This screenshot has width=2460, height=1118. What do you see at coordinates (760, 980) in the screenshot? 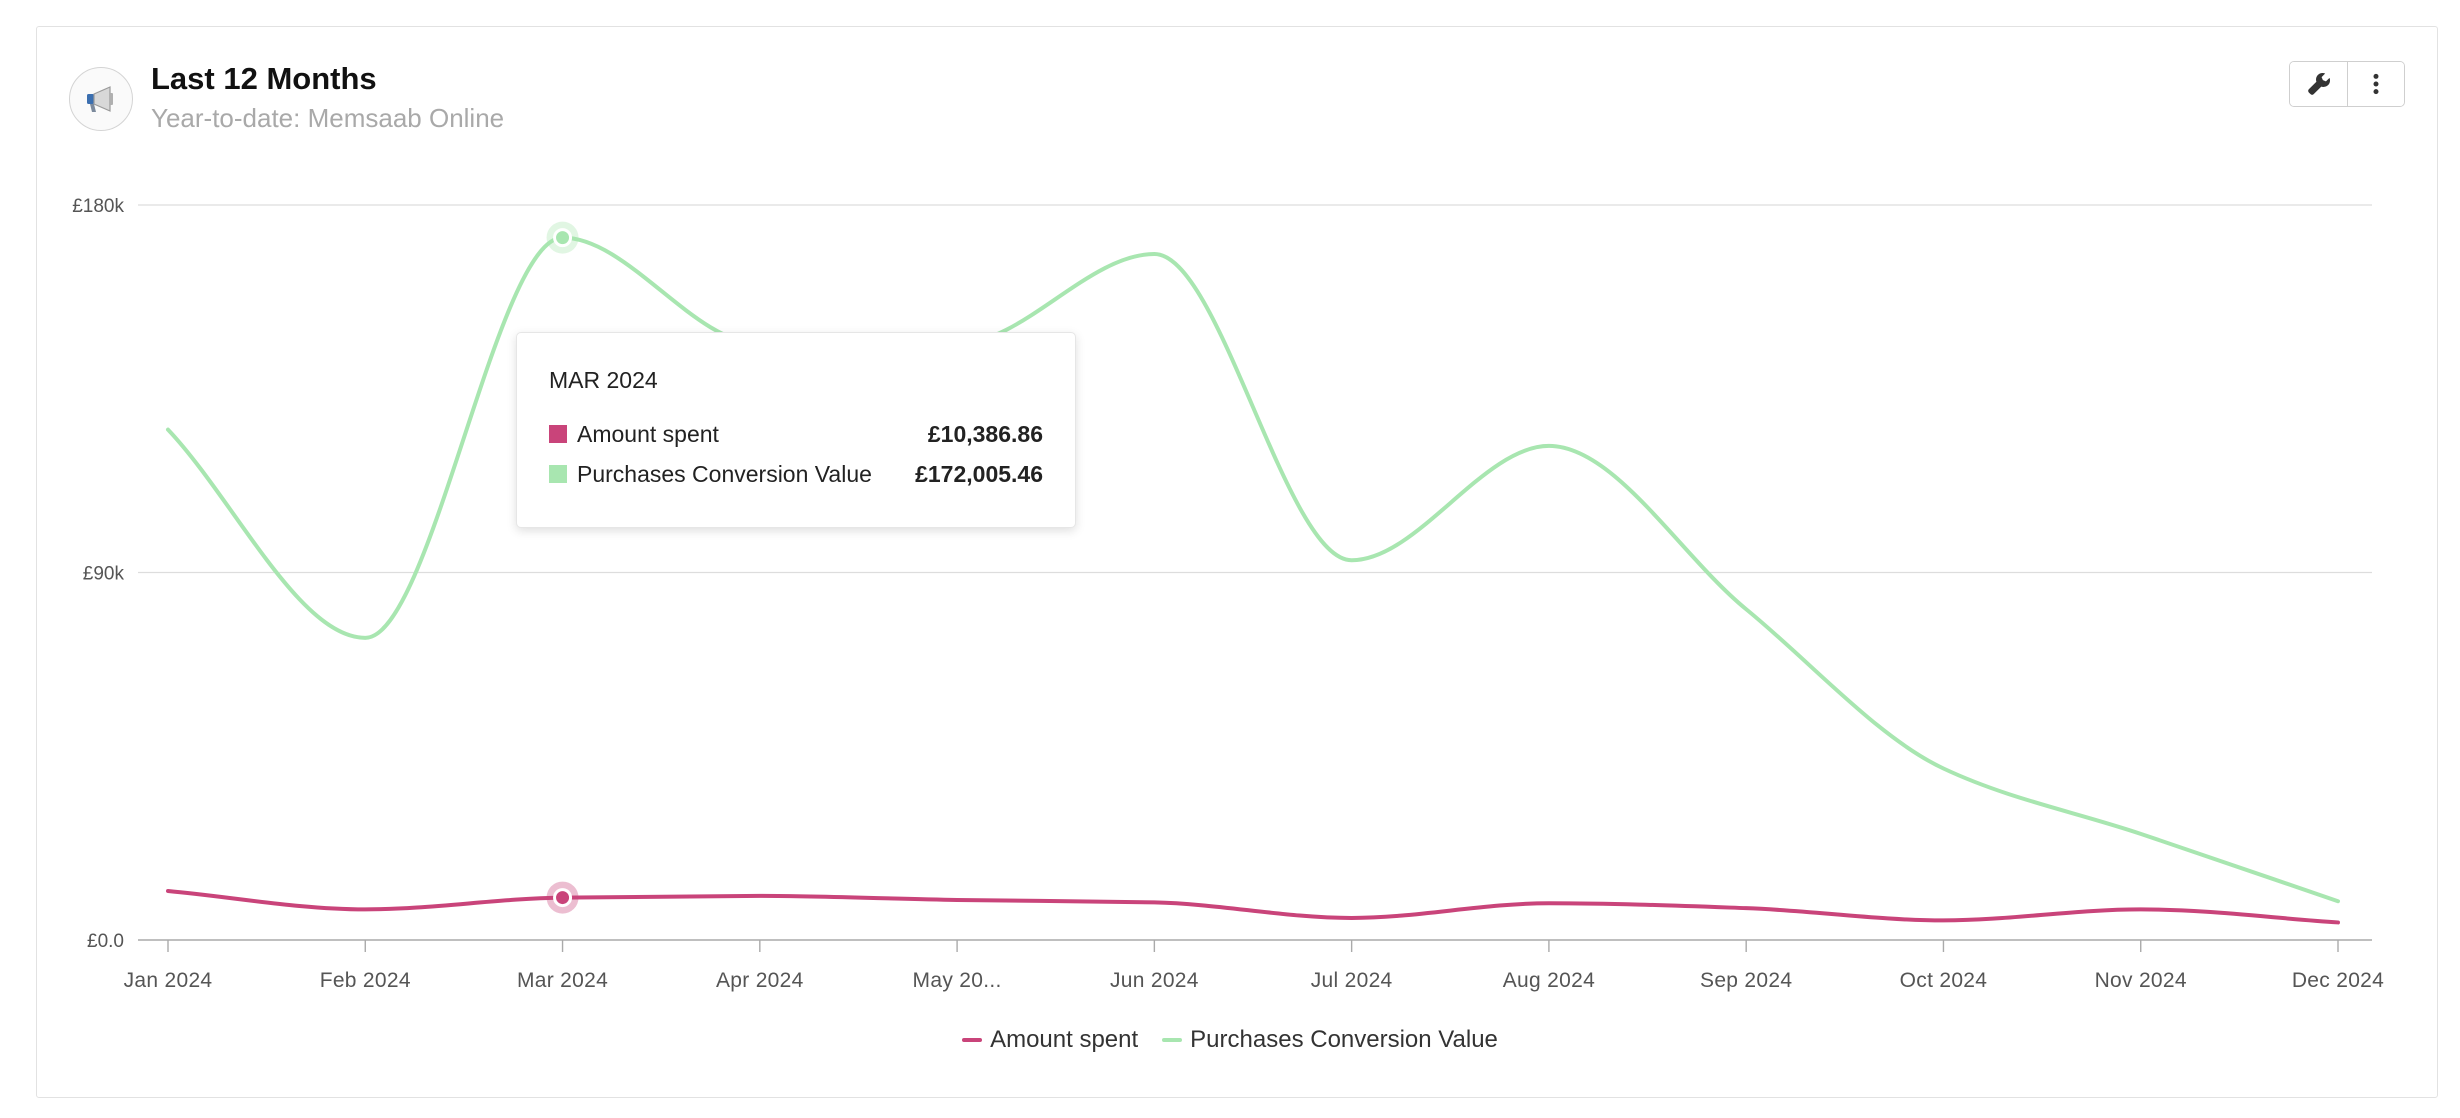
I see `x-tick-label: Apr 2024` at bounding box center [760, 980].